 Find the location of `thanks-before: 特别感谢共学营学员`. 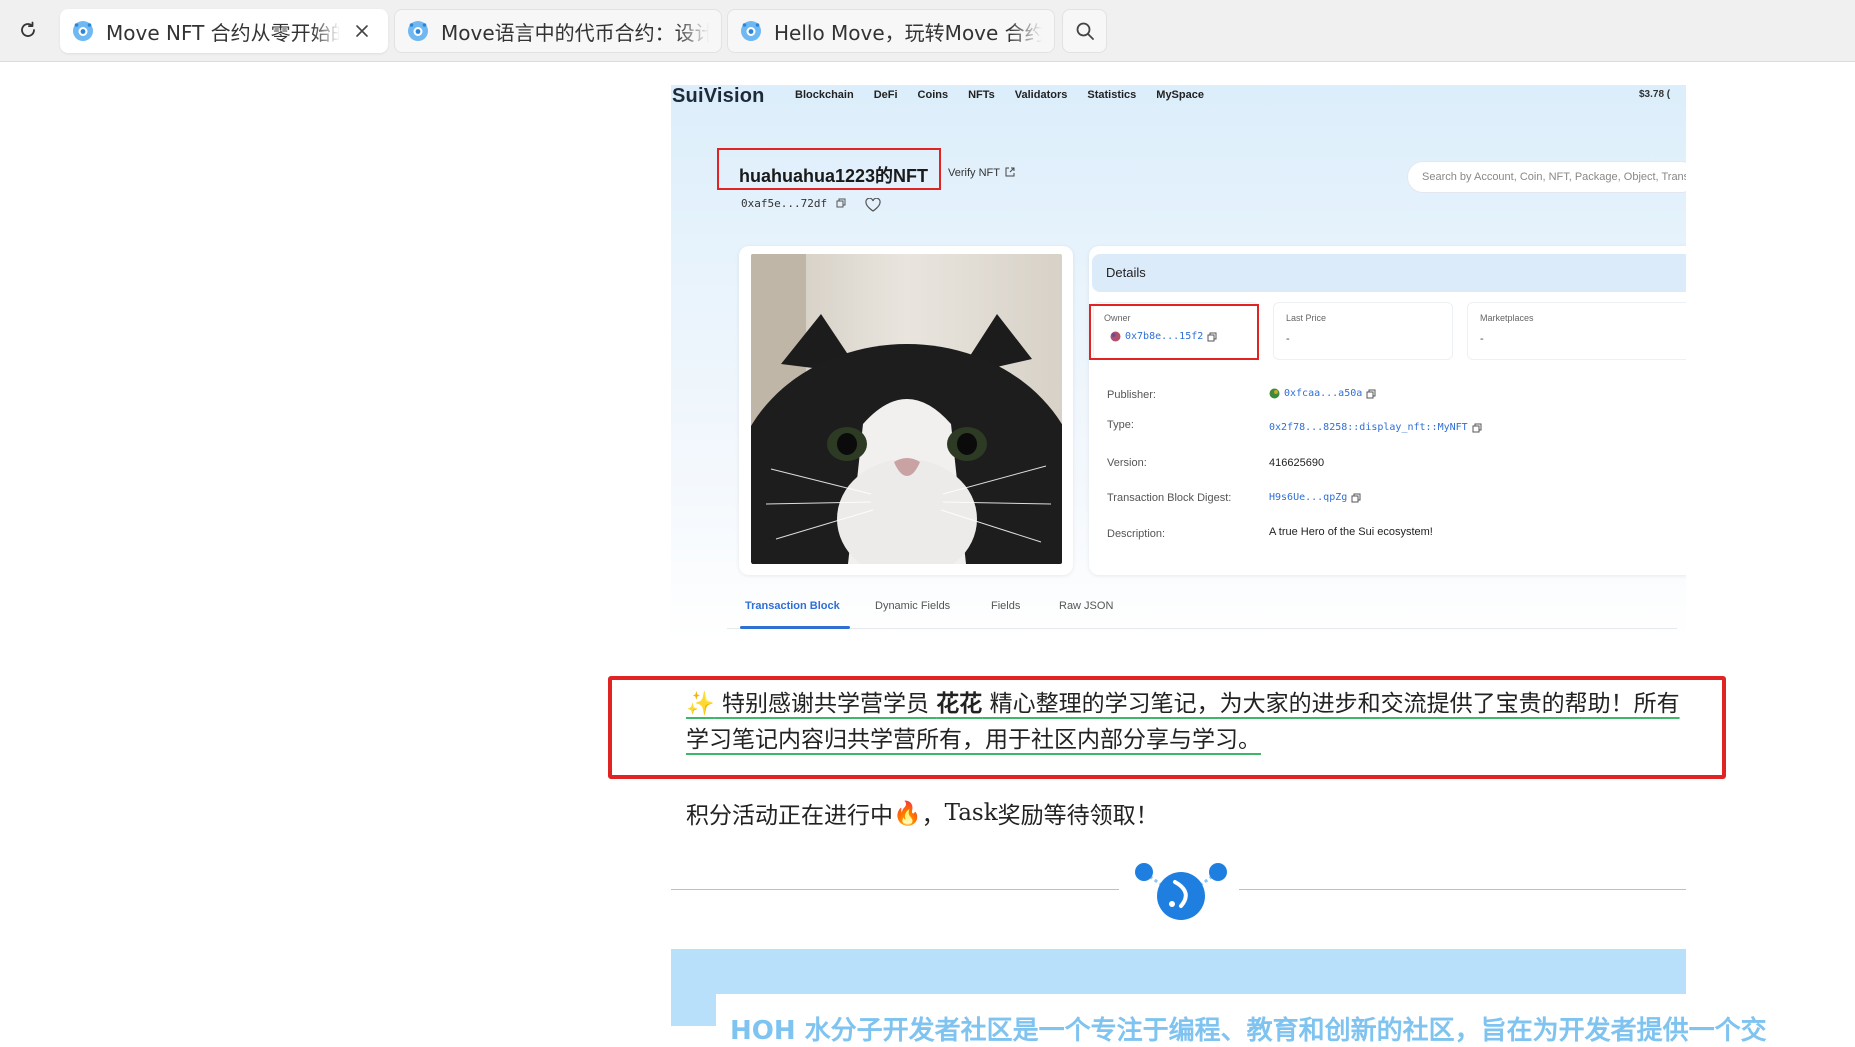

thanks-before: 特别感谢共学营学员 is located at coordinates (825, 704).